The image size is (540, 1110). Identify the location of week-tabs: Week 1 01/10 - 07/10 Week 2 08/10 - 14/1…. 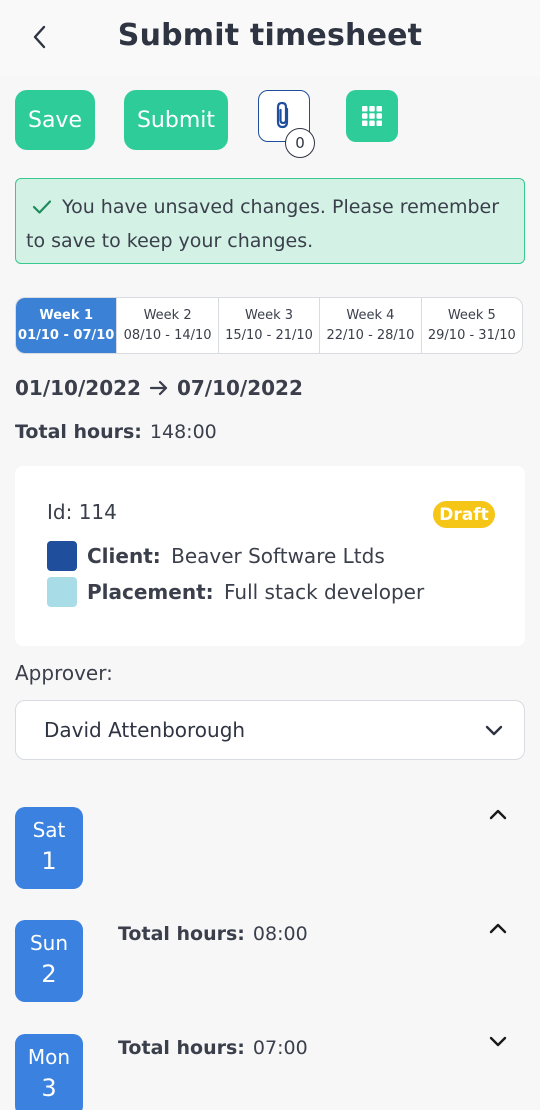
(269, 325).